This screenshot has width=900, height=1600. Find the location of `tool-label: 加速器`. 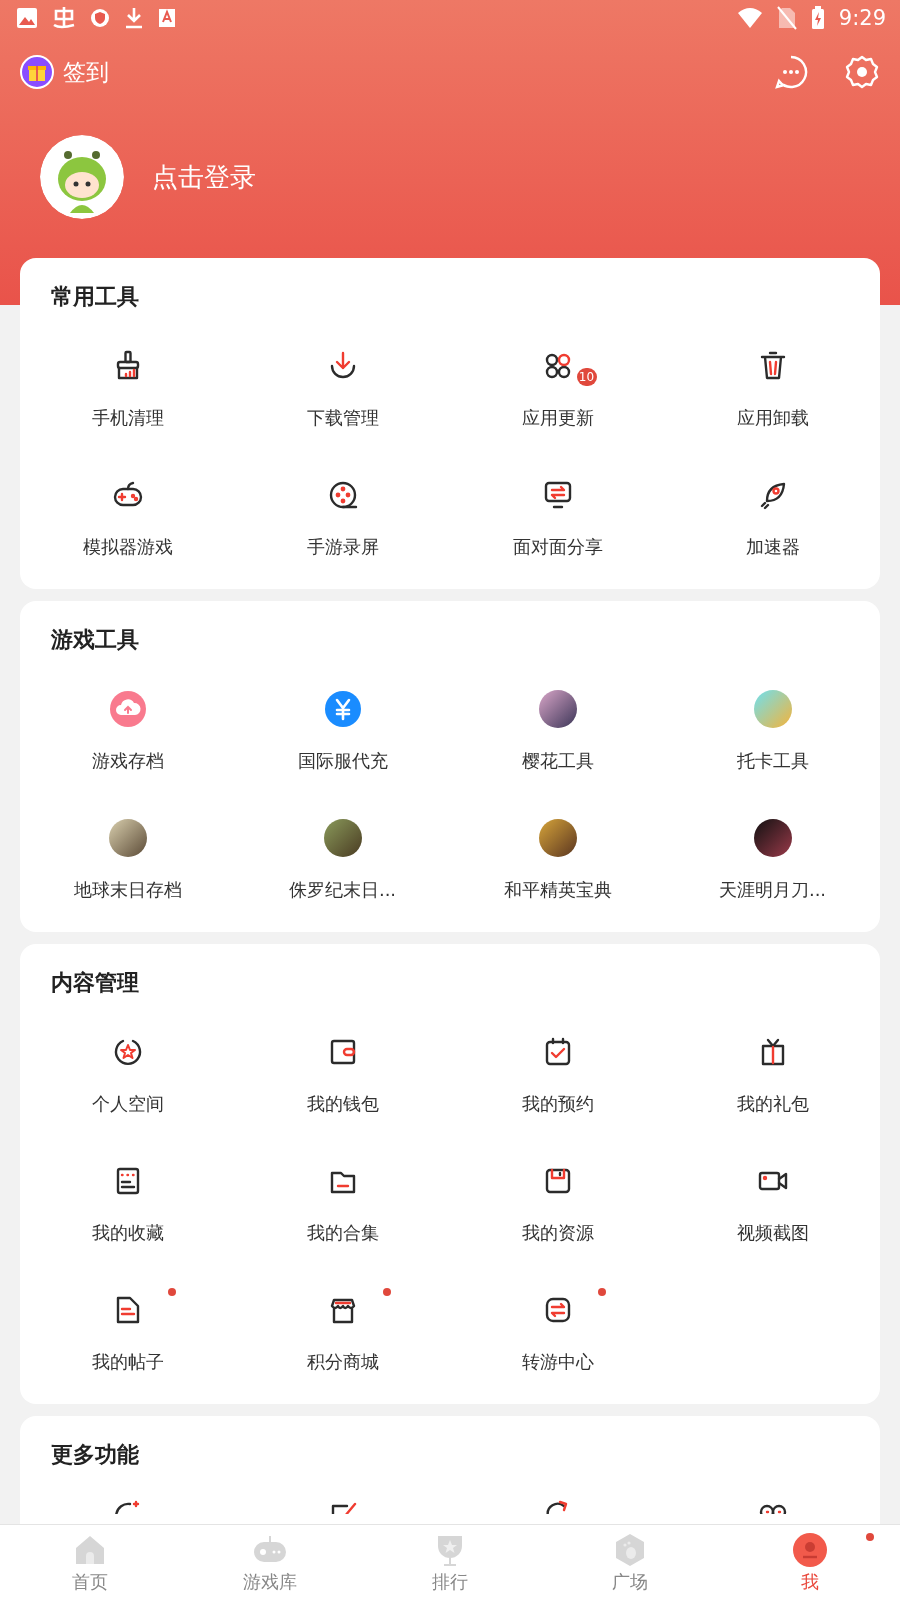

tool-label: 加速器 is located at coordinates (772, 547).